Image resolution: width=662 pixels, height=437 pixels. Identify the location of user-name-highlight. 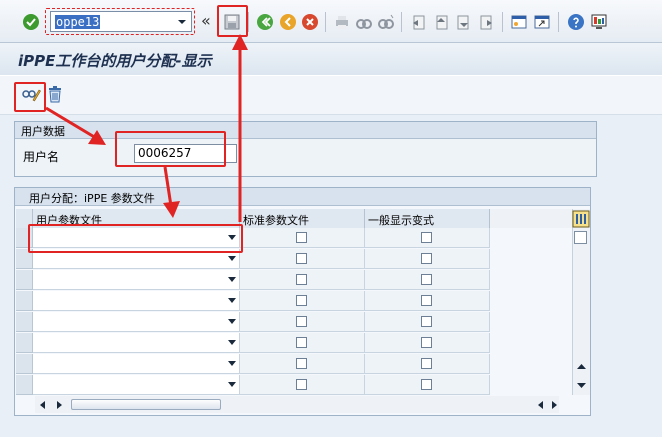
(170, 149).